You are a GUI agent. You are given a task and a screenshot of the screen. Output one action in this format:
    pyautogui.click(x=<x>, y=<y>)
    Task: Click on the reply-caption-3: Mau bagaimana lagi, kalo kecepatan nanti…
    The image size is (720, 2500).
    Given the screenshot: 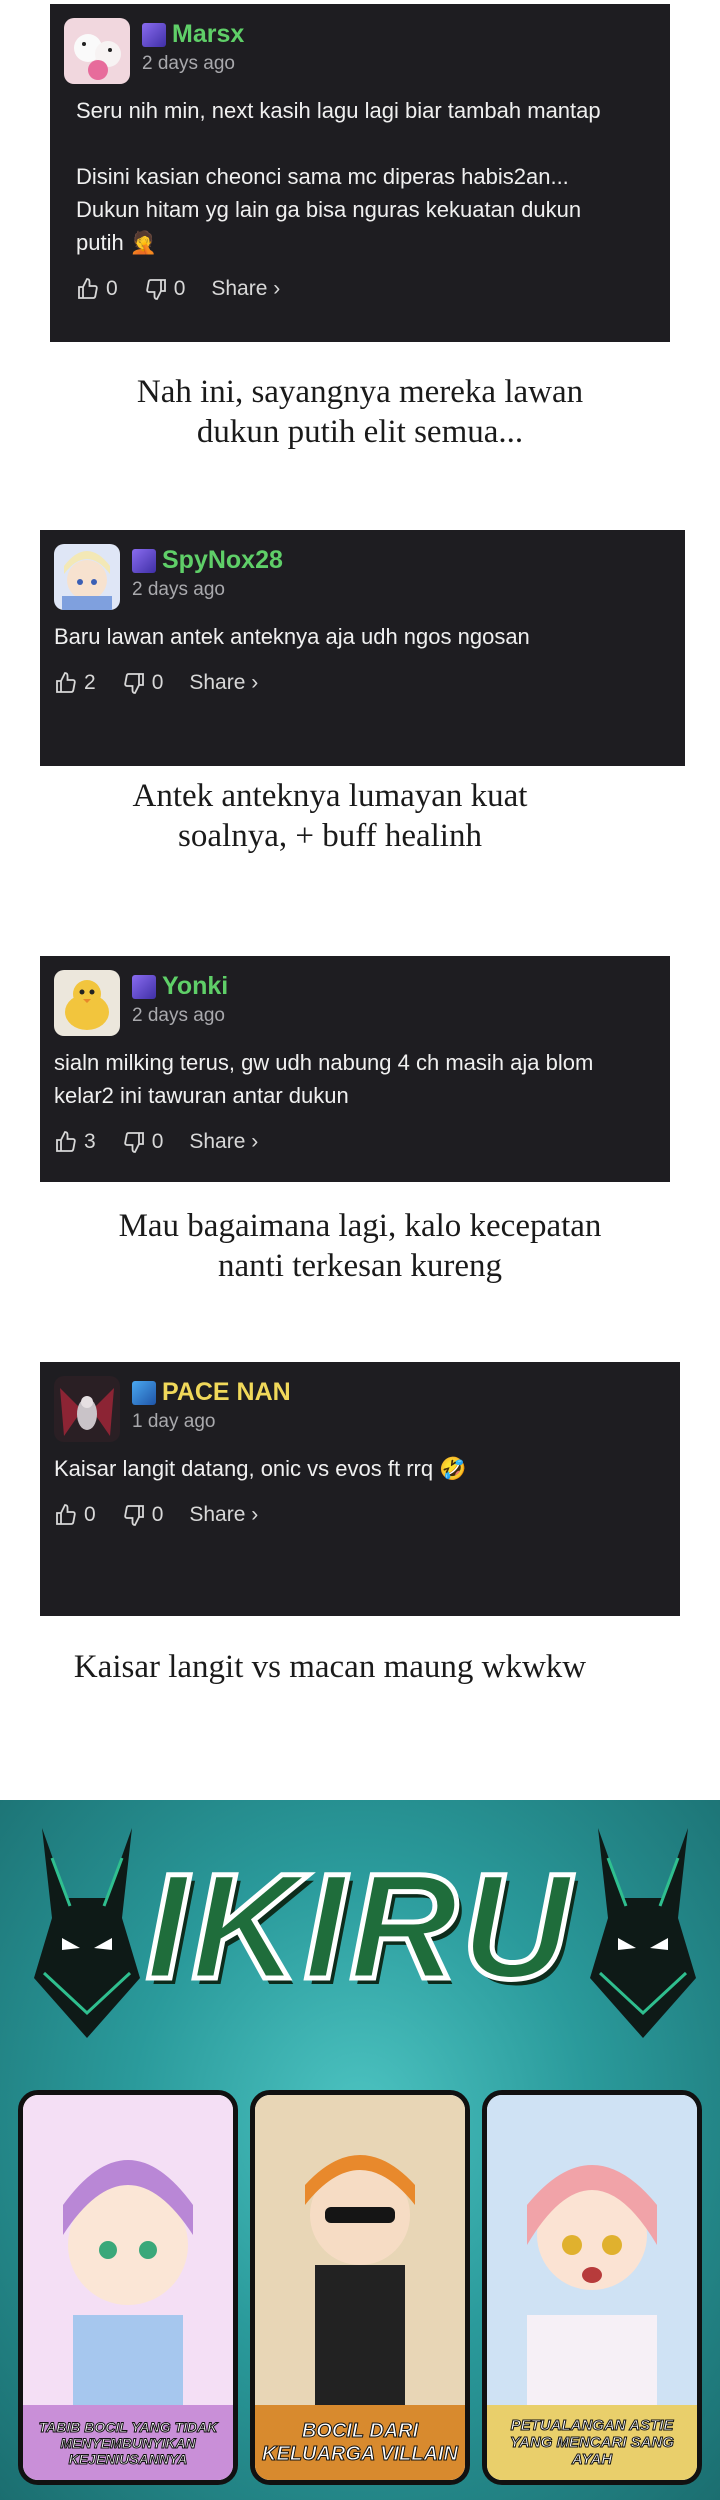 What is the action you would take?
    pyautogui.click(x=360, y=1246)
    